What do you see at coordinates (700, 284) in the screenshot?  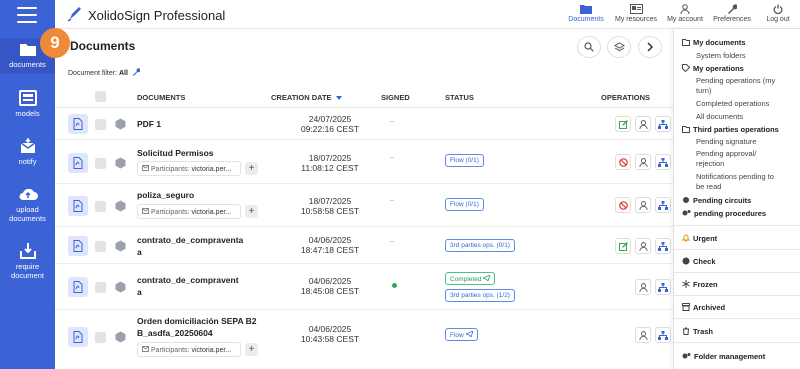 I see `panel-item-frozen: Frozen` at bounding box center [700, 284].